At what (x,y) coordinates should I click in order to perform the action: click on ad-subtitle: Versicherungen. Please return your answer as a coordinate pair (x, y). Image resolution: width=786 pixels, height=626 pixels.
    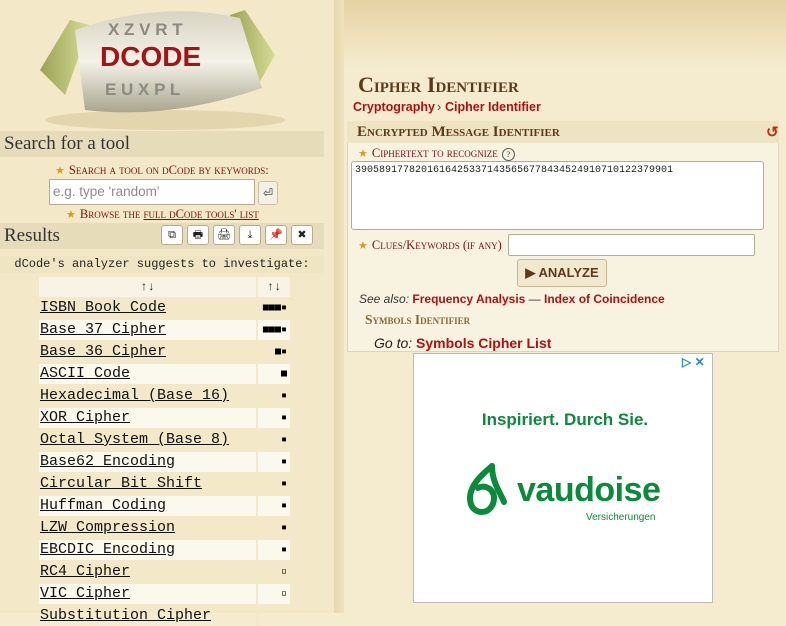
    Looking at the image, I should click on (621, 517).